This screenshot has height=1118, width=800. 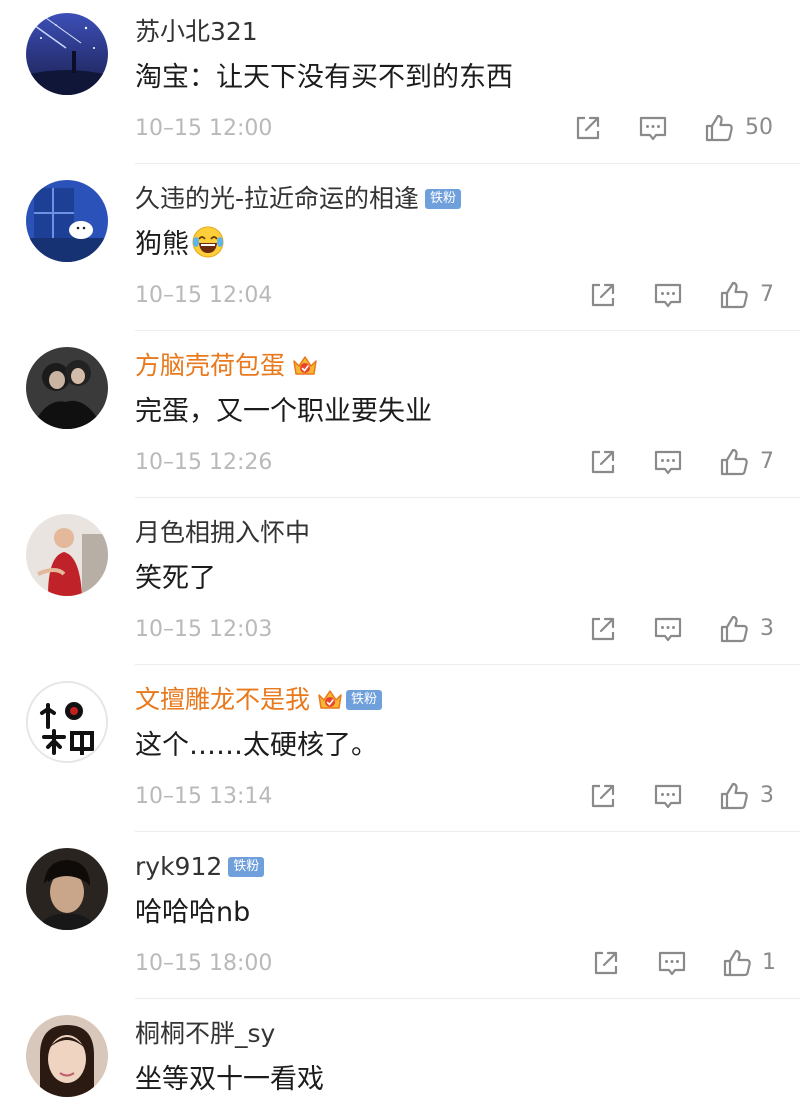 What do you see at coordinates (210, 366) in the screenshot?
I see `username: 方脑壳荷包蛋` at bounding box center [210, 366].